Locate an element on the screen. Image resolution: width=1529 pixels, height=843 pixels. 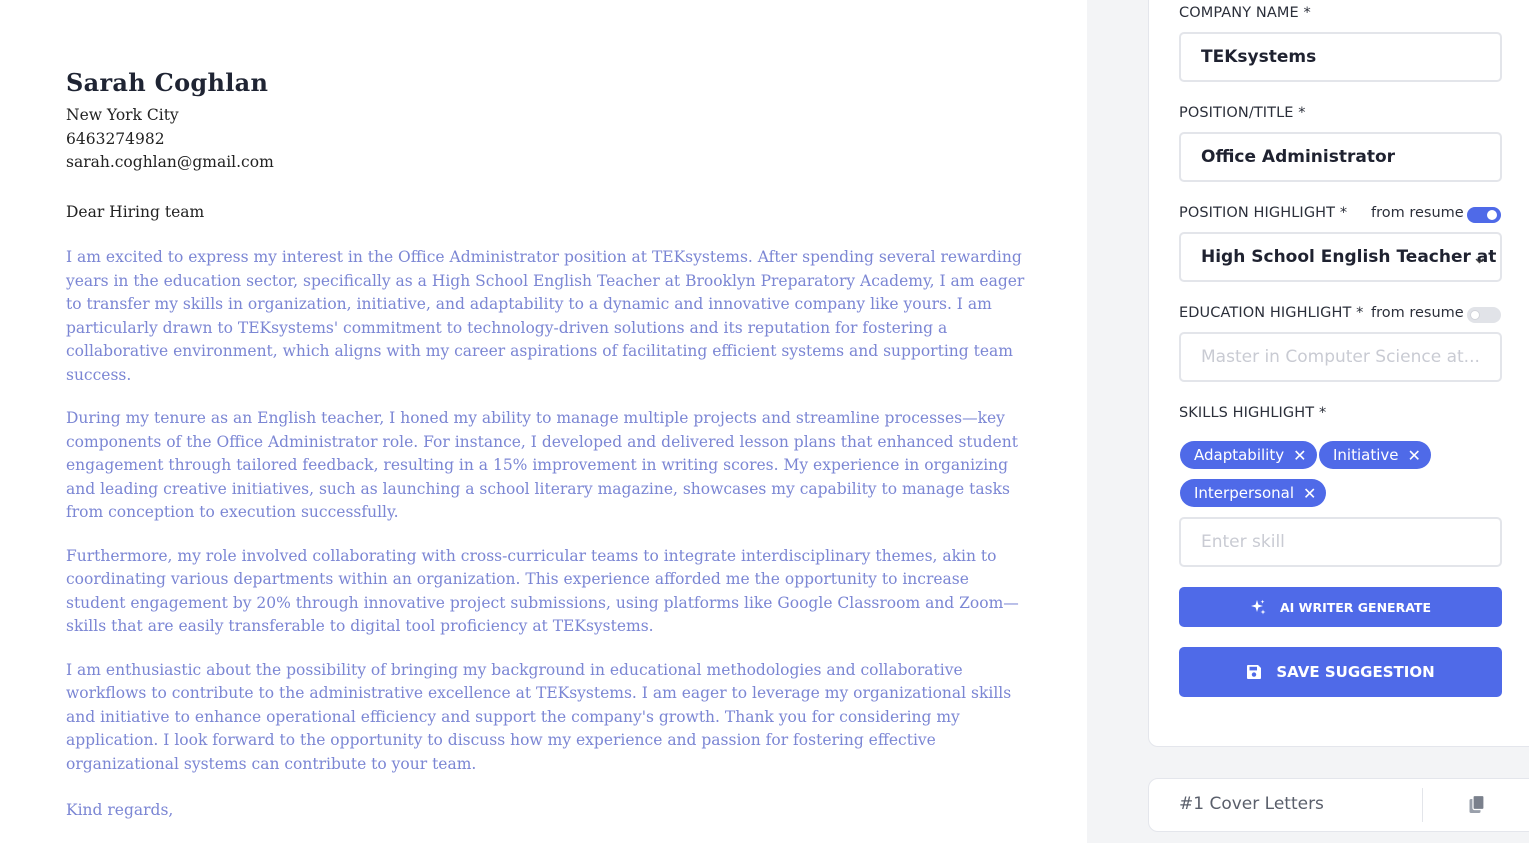
position-highlight-toggle is located at coordinates (1484, 215).